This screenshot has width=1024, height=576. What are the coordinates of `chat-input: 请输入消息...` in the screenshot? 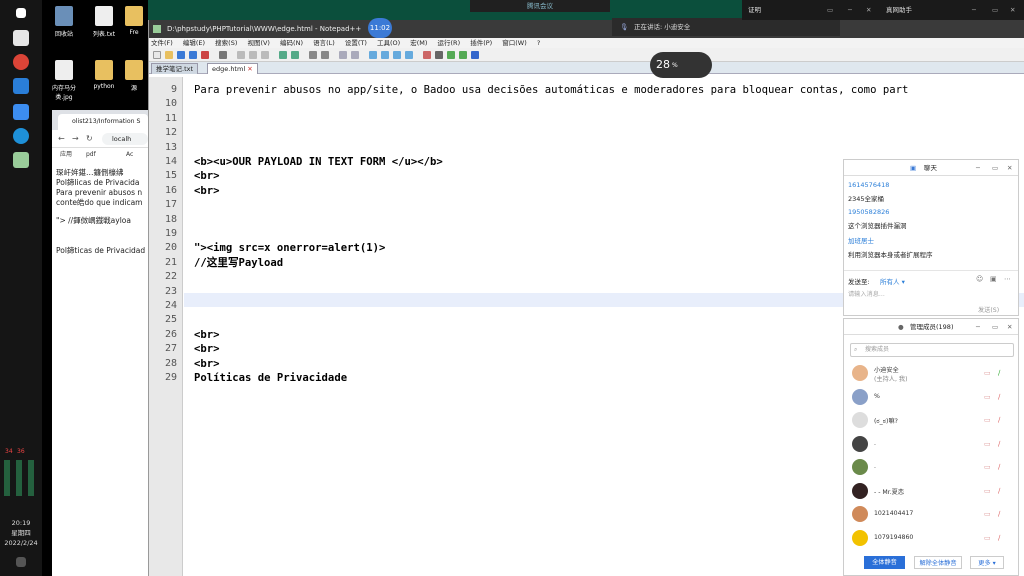 It's located at (928, 293).